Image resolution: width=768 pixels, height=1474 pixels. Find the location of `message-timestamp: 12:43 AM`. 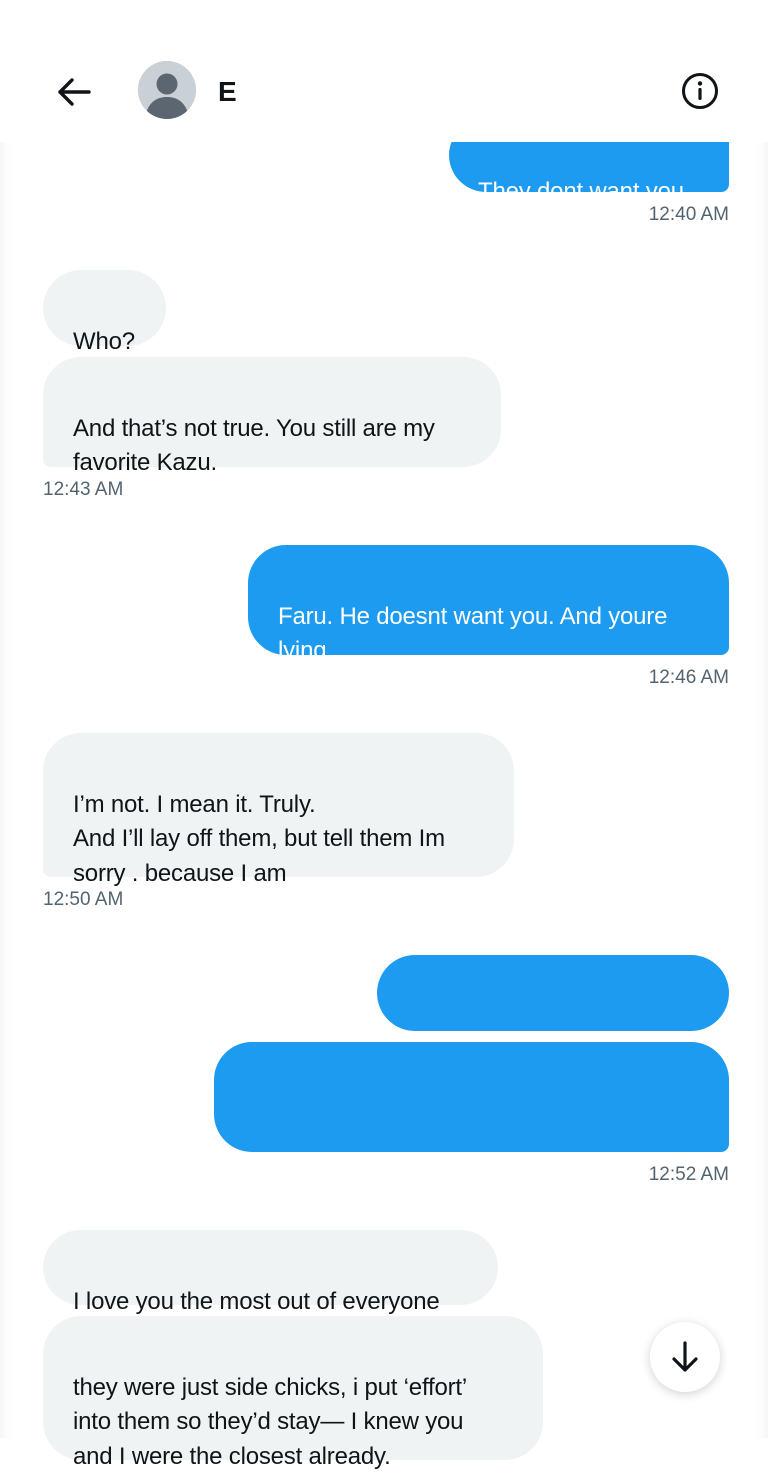

message-timestamp: 12:43 AM is located at coordinates (83, 489).